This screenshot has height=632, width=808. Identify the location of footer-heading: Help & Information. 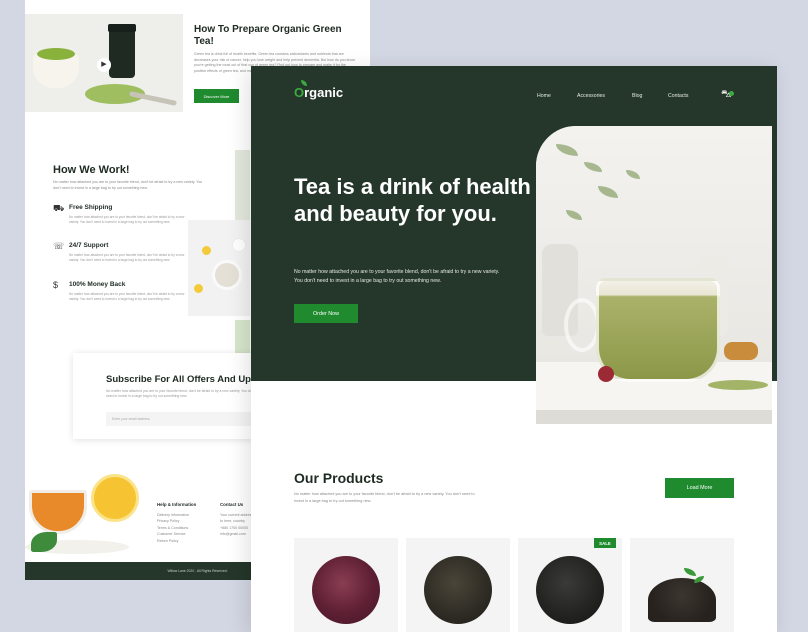
(177, 504).